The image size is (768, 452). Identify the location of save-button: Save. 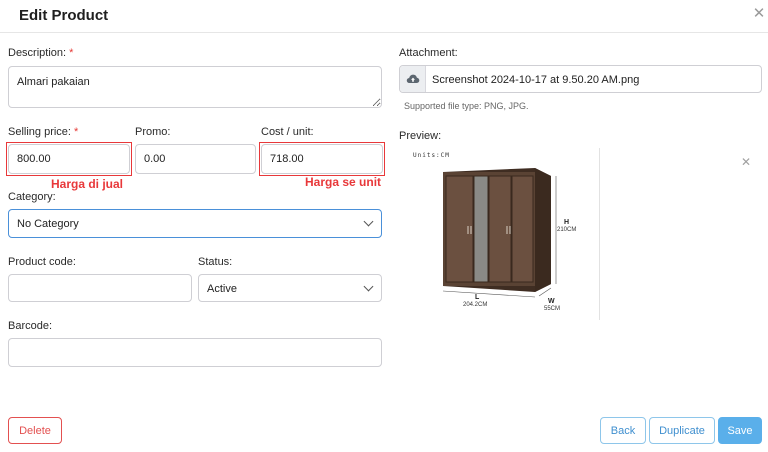
(740, 430).